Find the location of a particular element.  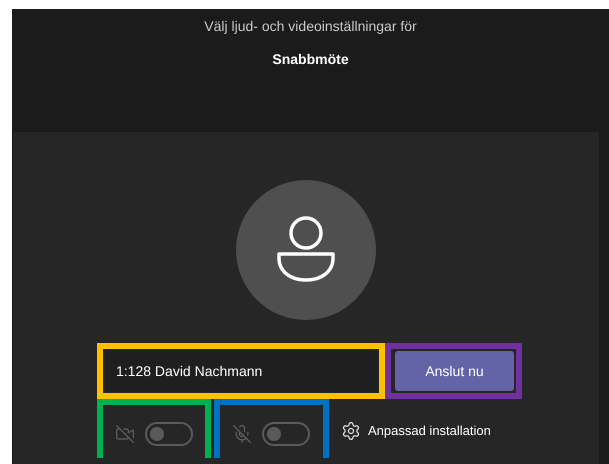

device-settings-button: Anpassad installation is located at coordinates (416, 428).